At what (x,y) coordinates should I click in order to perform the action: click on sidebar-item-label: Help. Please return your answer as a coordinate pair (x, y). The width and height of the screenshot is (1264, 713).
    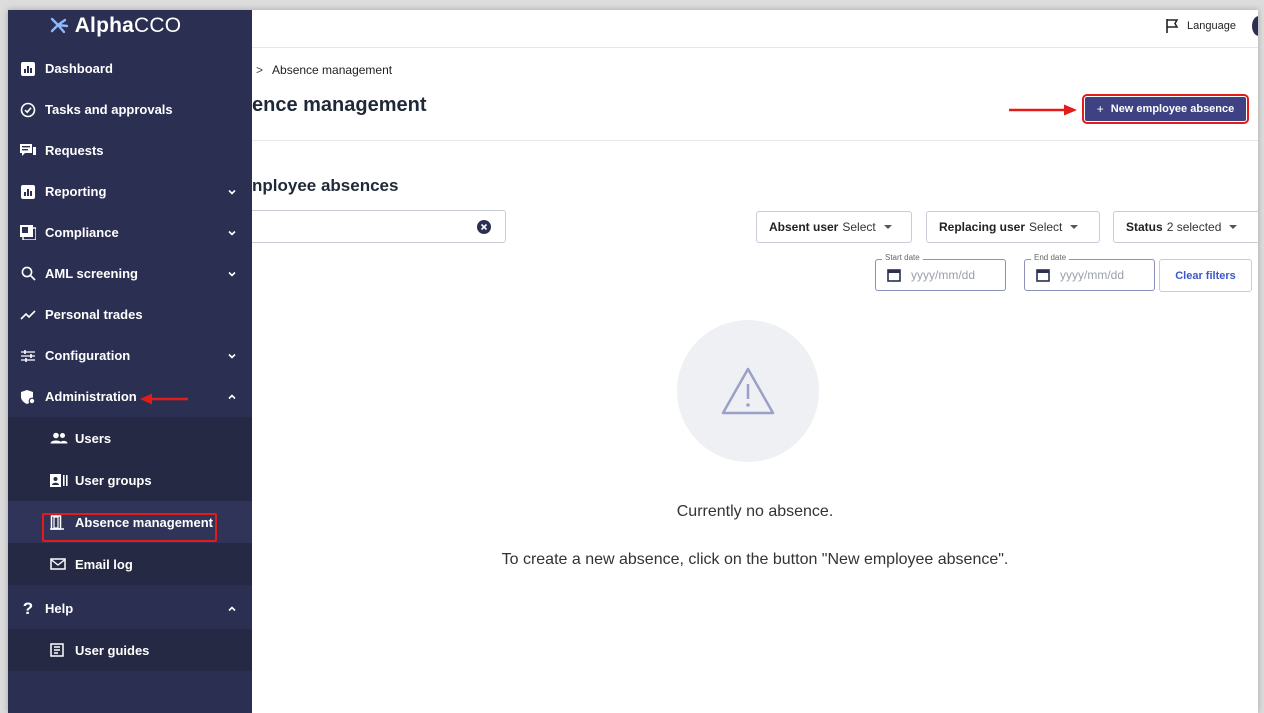
    Looking at the image, I should click on (59, 608).